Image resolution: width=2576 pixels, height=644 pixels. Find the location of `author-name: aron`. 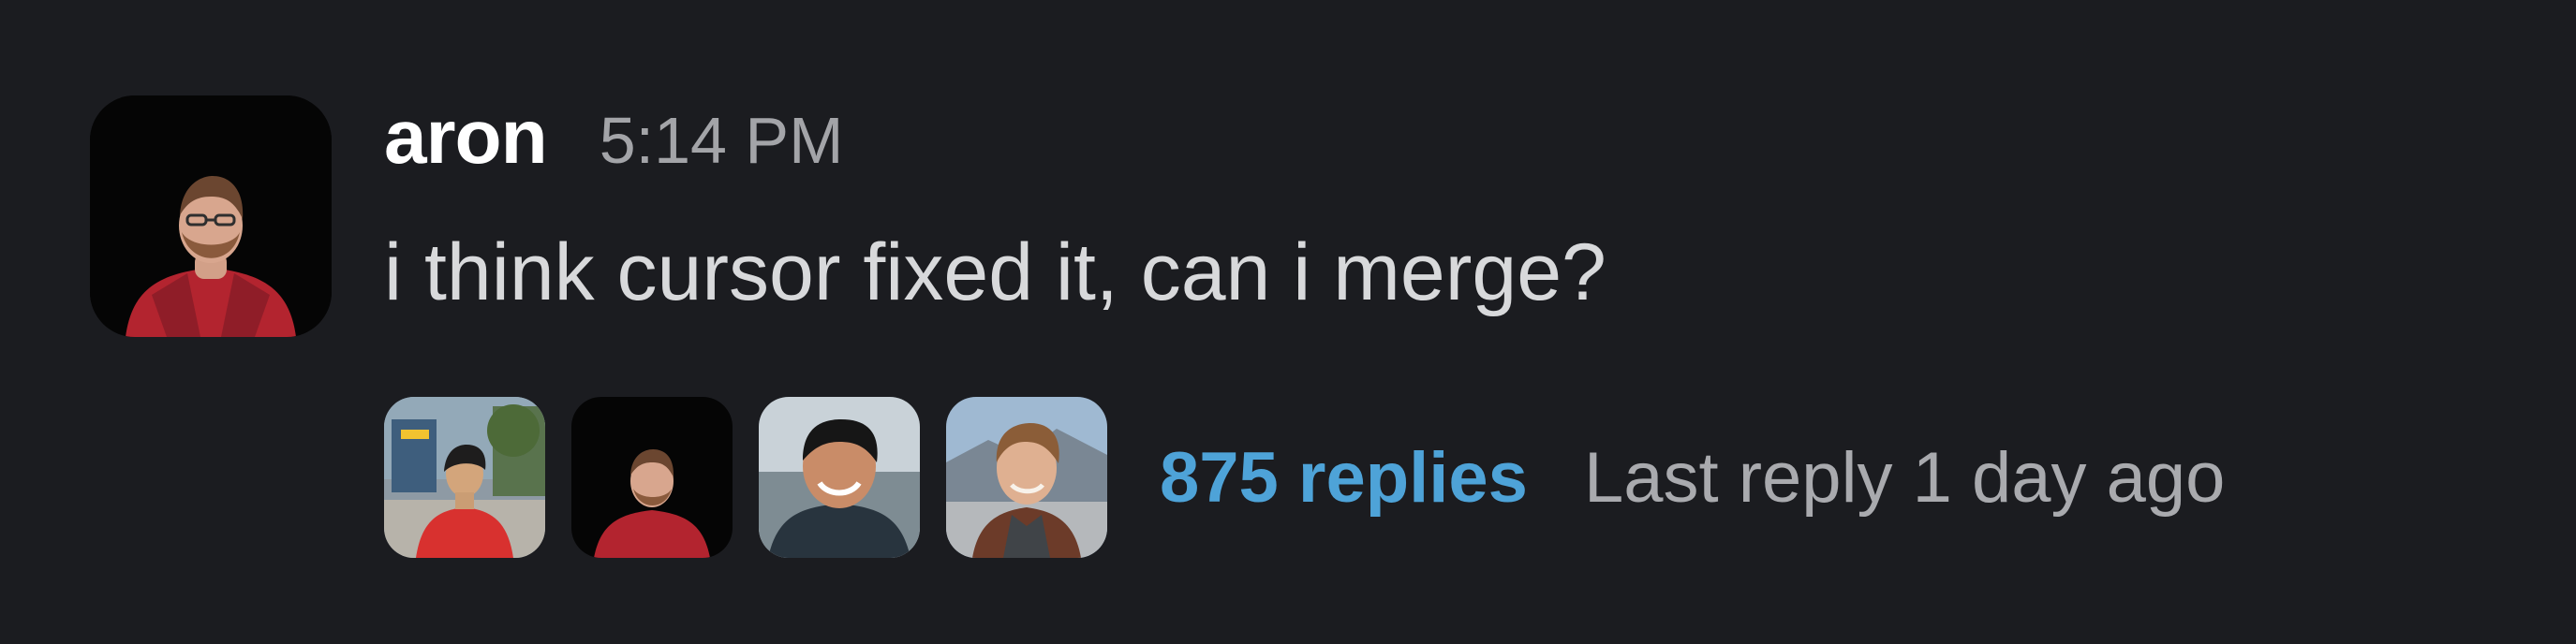

author-name: aron is located at coordinates (466, 138).